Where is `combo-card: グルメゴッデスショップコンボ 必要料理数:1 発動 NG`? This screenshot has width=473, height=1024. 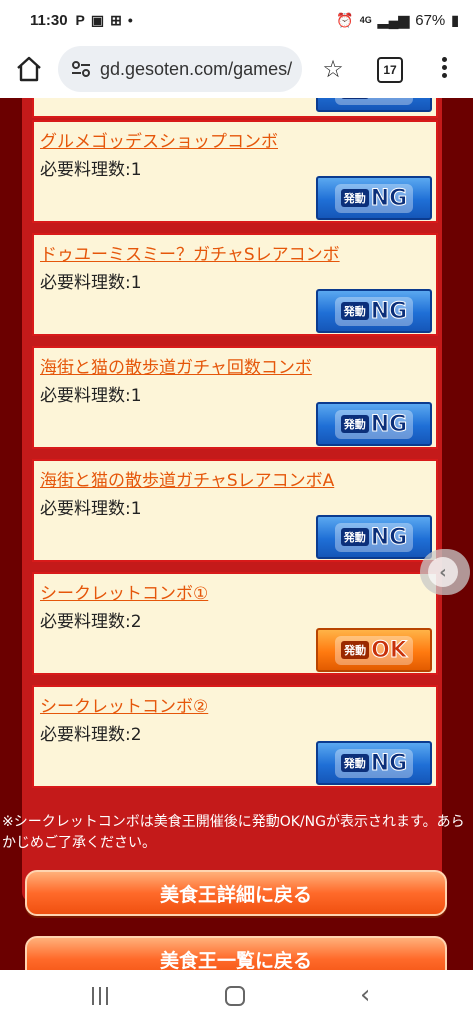 combo-card: グルメゴッデスショップコンボ 必要料理数:1 発動 NG is located at coordinates (235, 171).